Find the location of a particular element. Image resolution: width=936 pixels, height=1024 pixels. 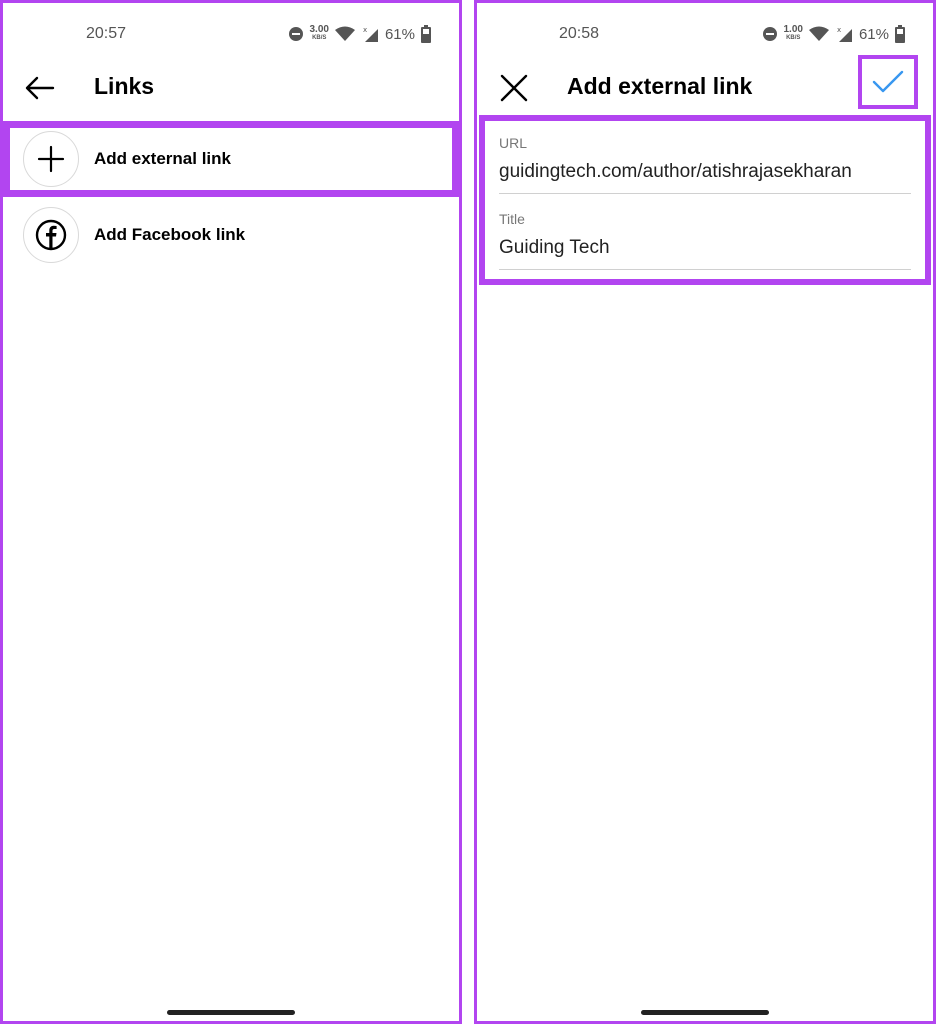

page-title: Add external link is located at coordinates (660, 86).